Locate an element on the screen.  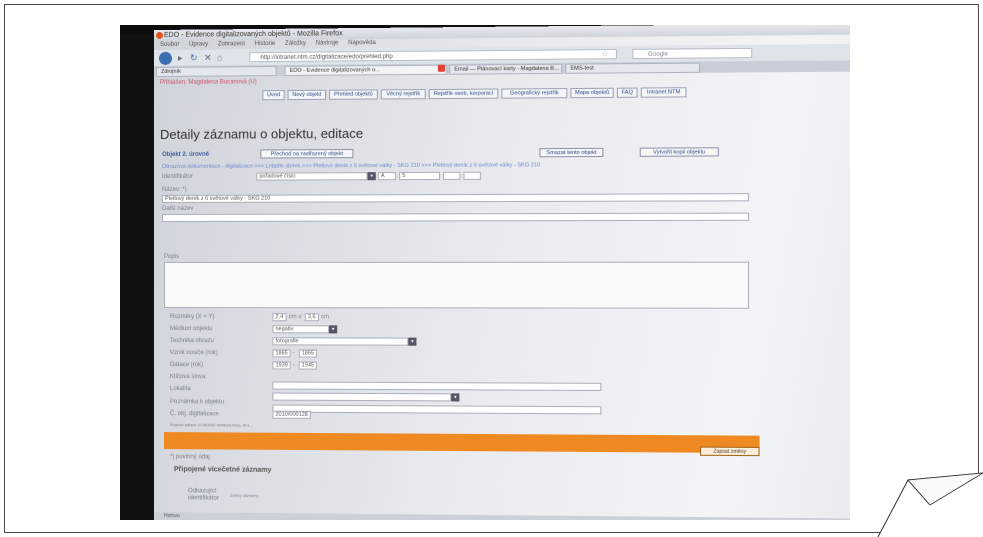
delete-object-button: Smazat tento objekt is located at coordinates (571, 152).